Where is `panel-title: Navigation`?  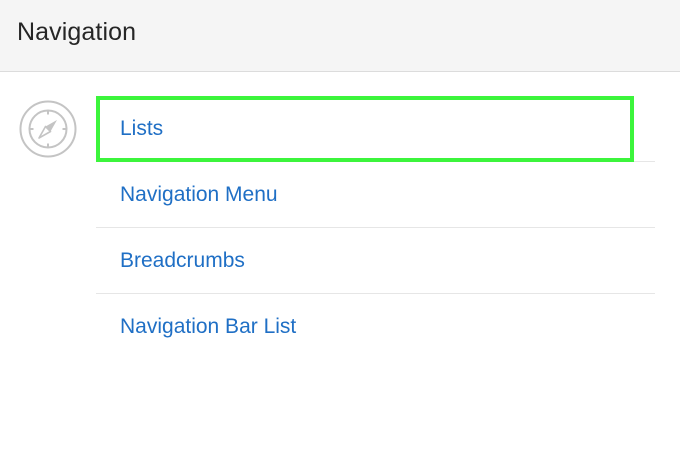
panel-title: Navigation is located at coordinates (77, 32).